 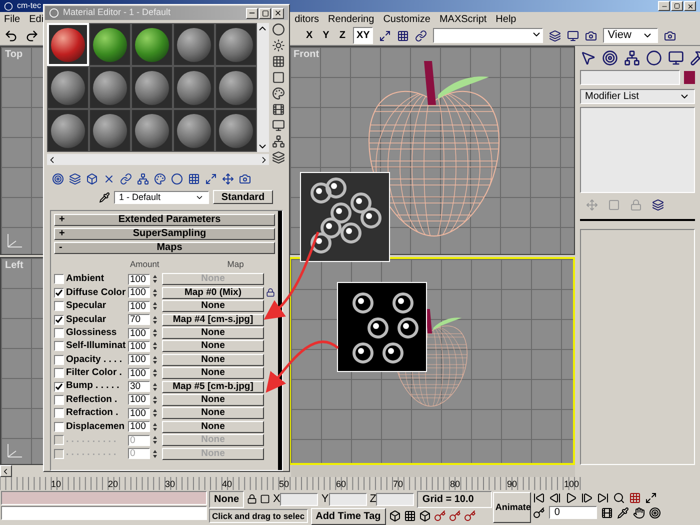 I want to click on play-icon, so click(x=571, y=498).